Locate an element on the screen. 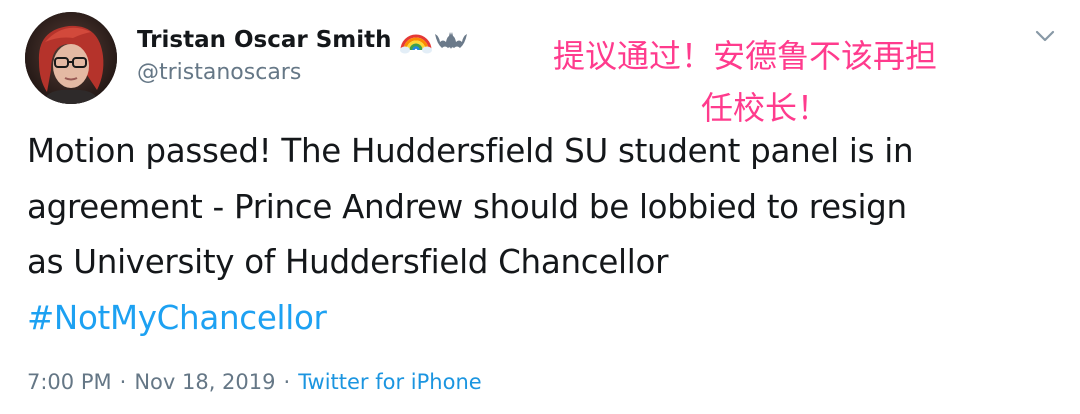  tweet-text-line: as University of Huddersfield Chancellor is located at coordinates (348, 262).